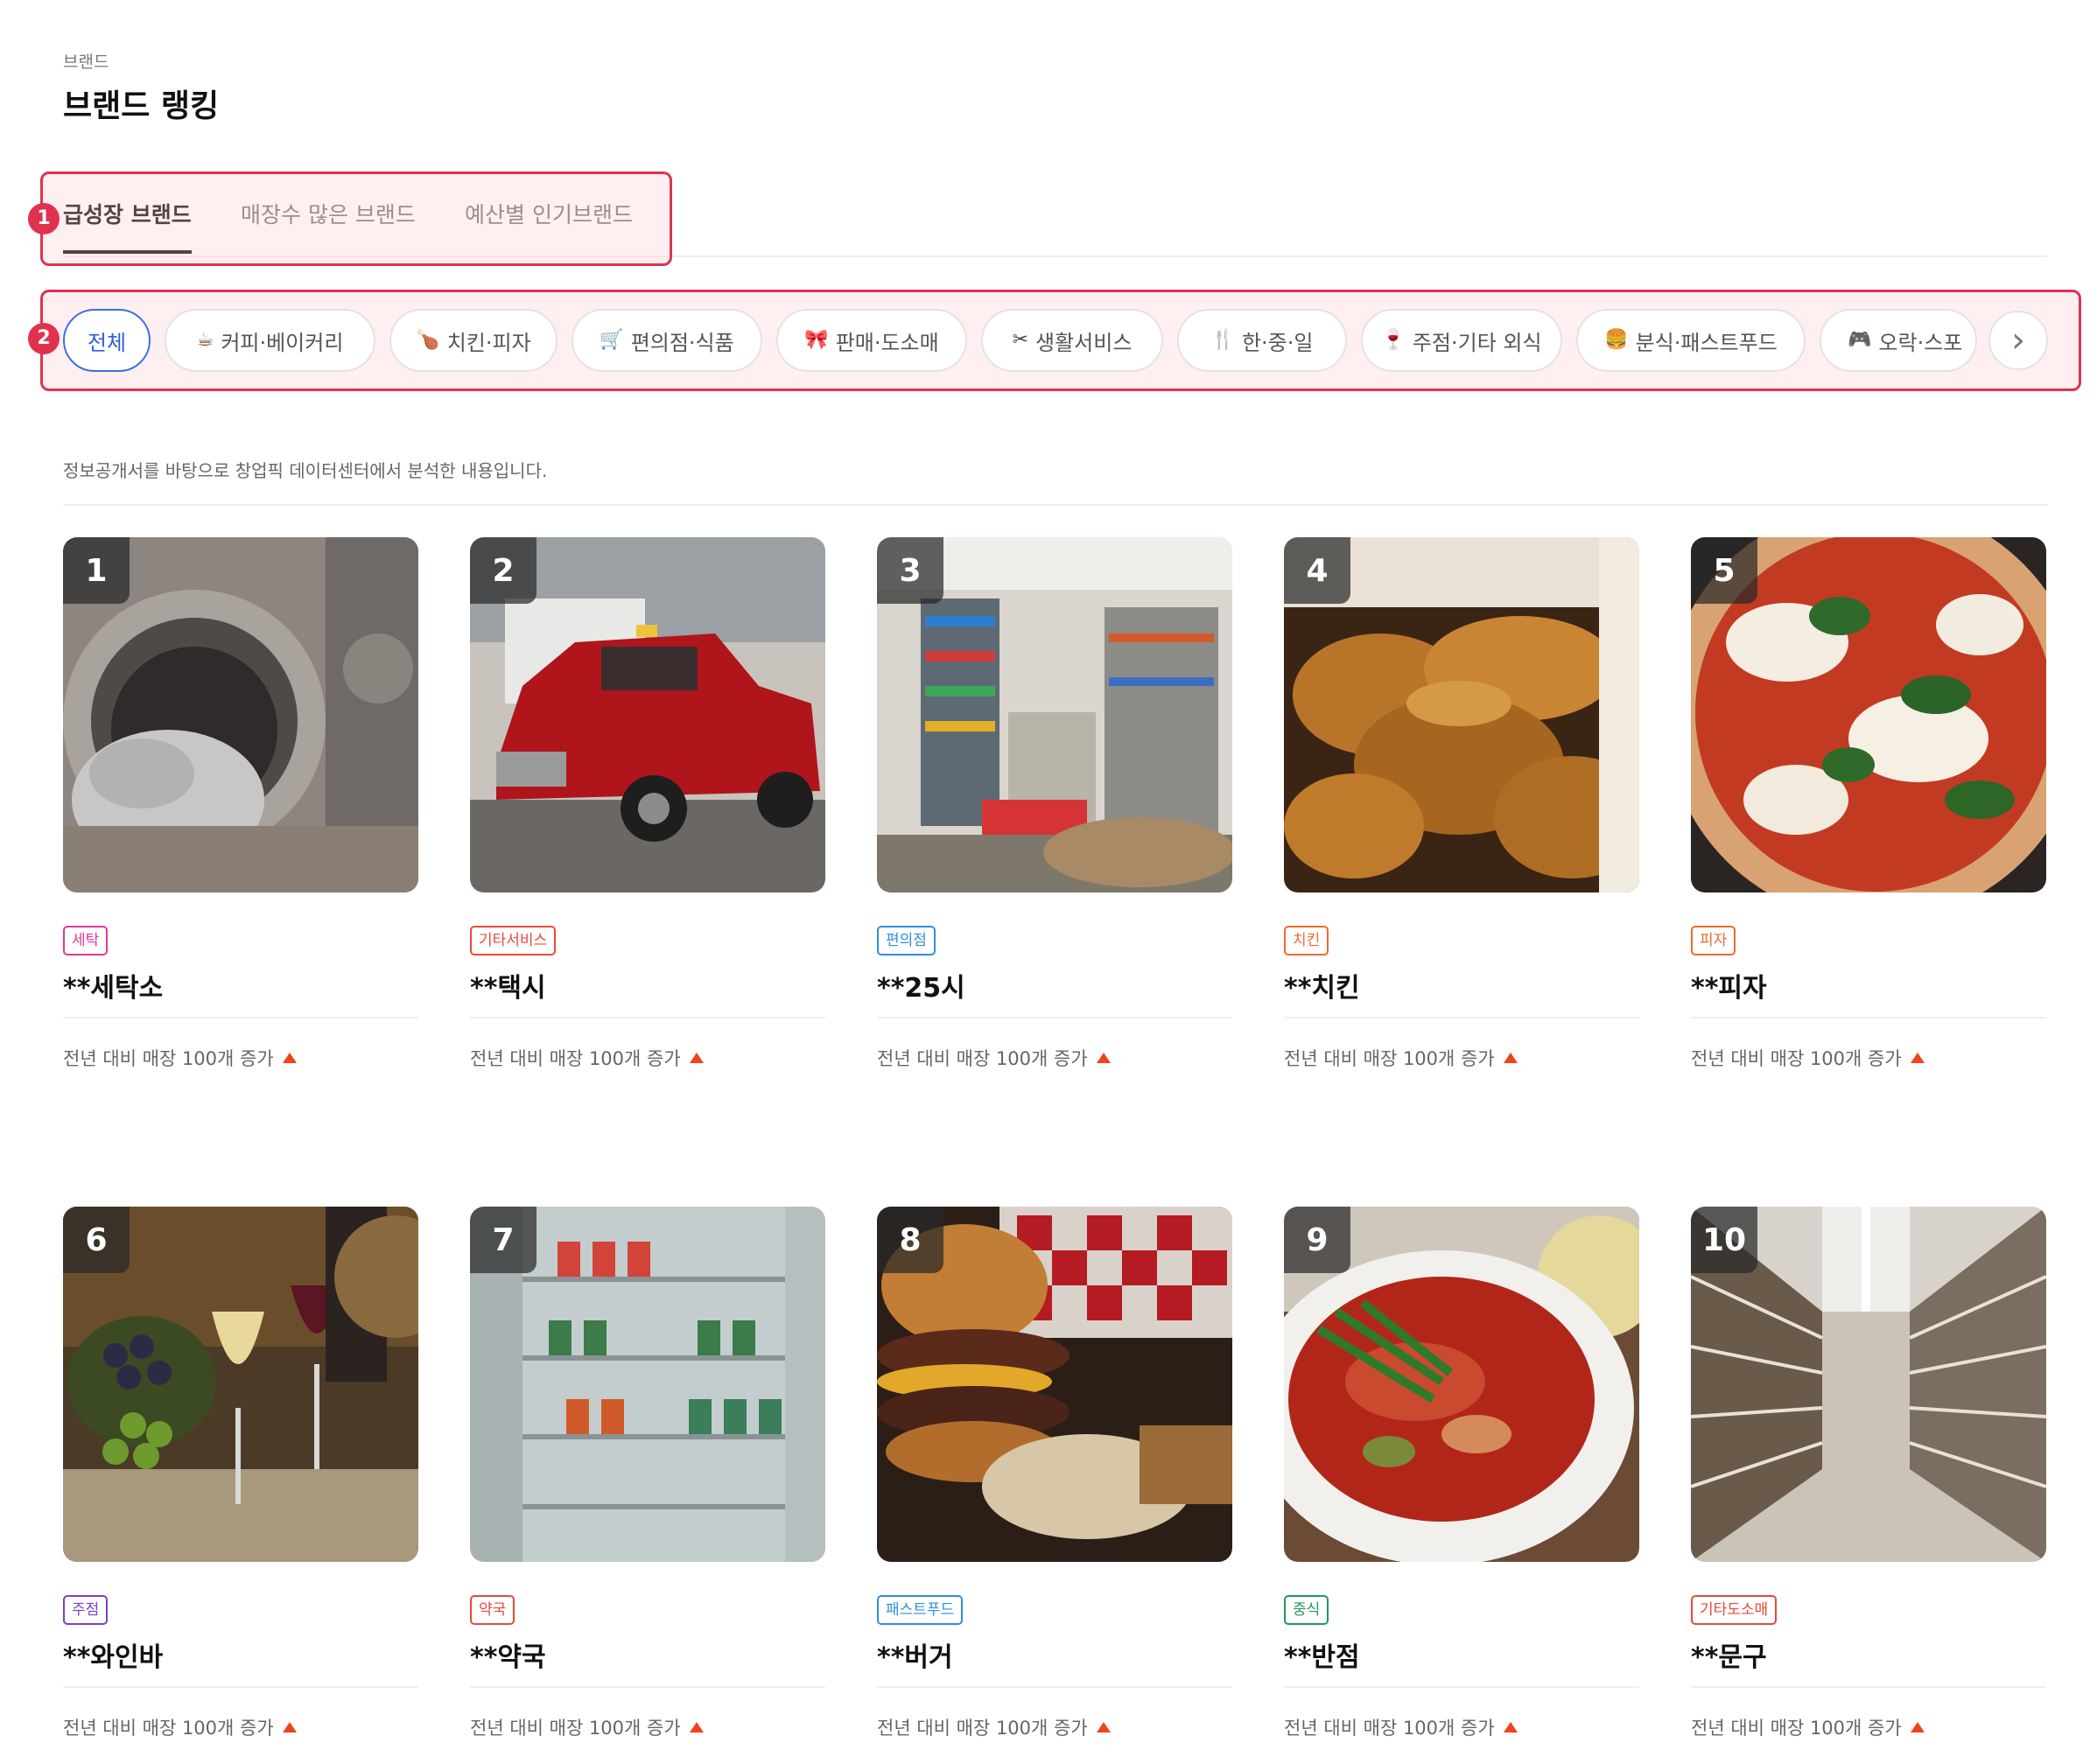  Describe the element at coordinates (1921, 342) in the screenshot. I see `category-chip-label: 오락·스포` at that location.